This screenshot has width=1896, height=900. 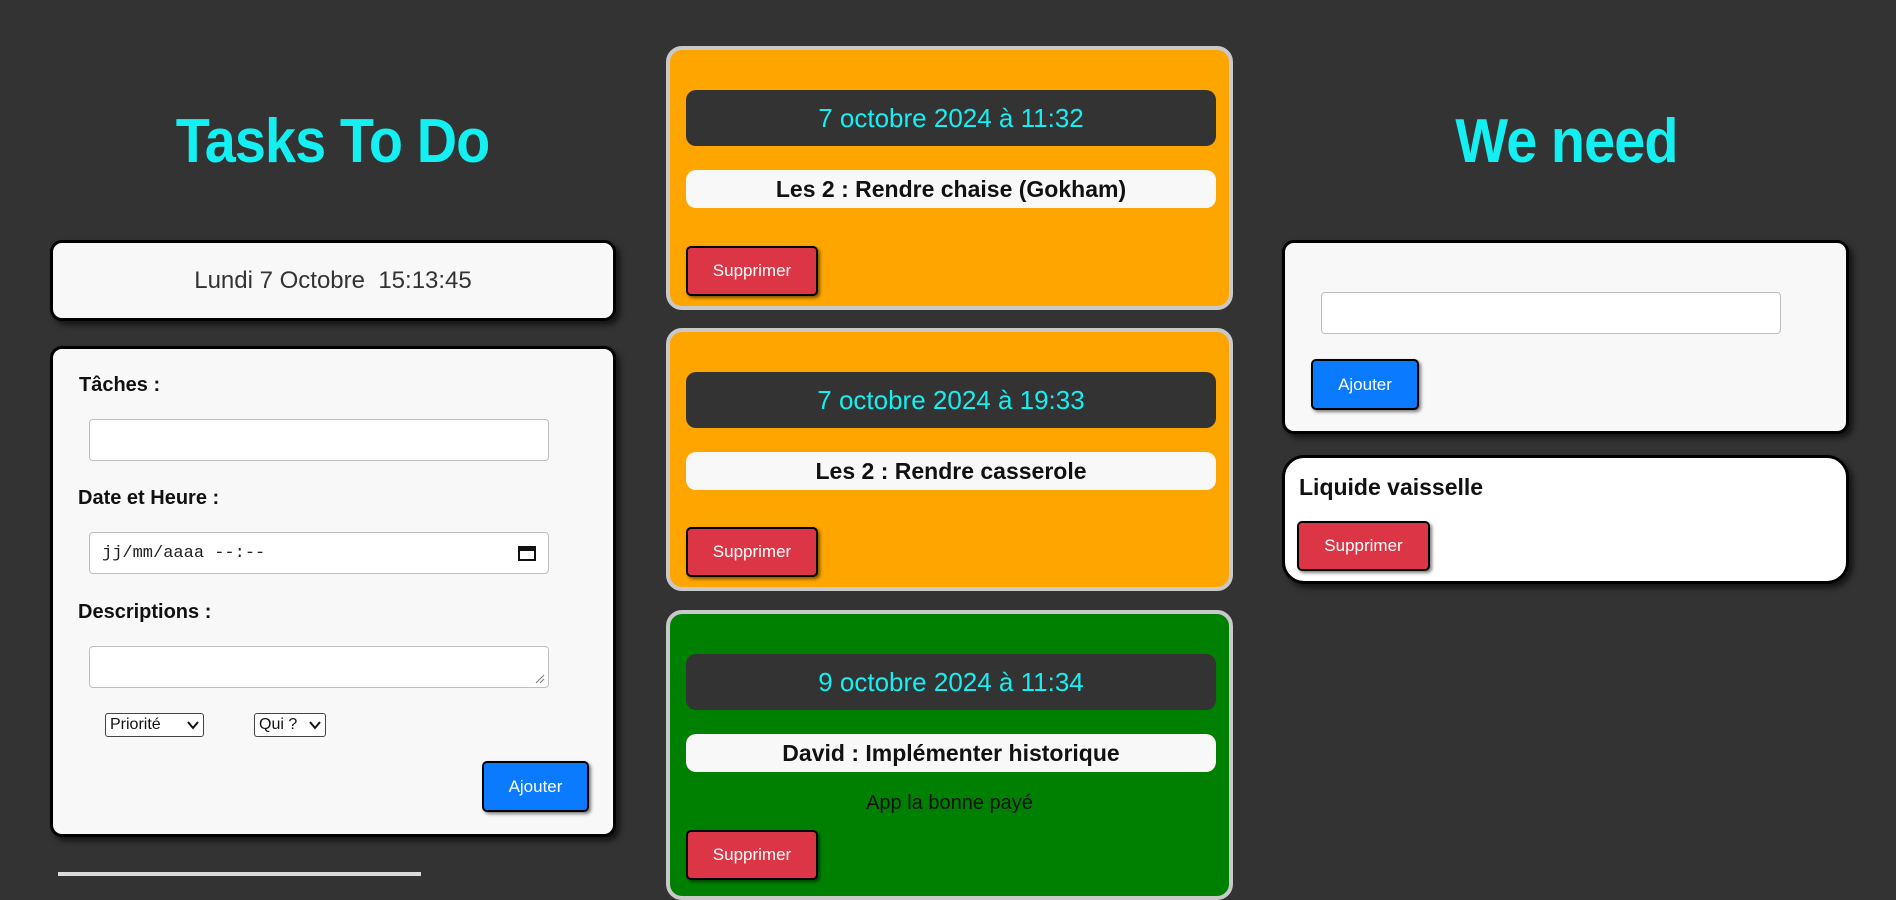 I want to click on calendar-icon, so click(x=527, y=553).